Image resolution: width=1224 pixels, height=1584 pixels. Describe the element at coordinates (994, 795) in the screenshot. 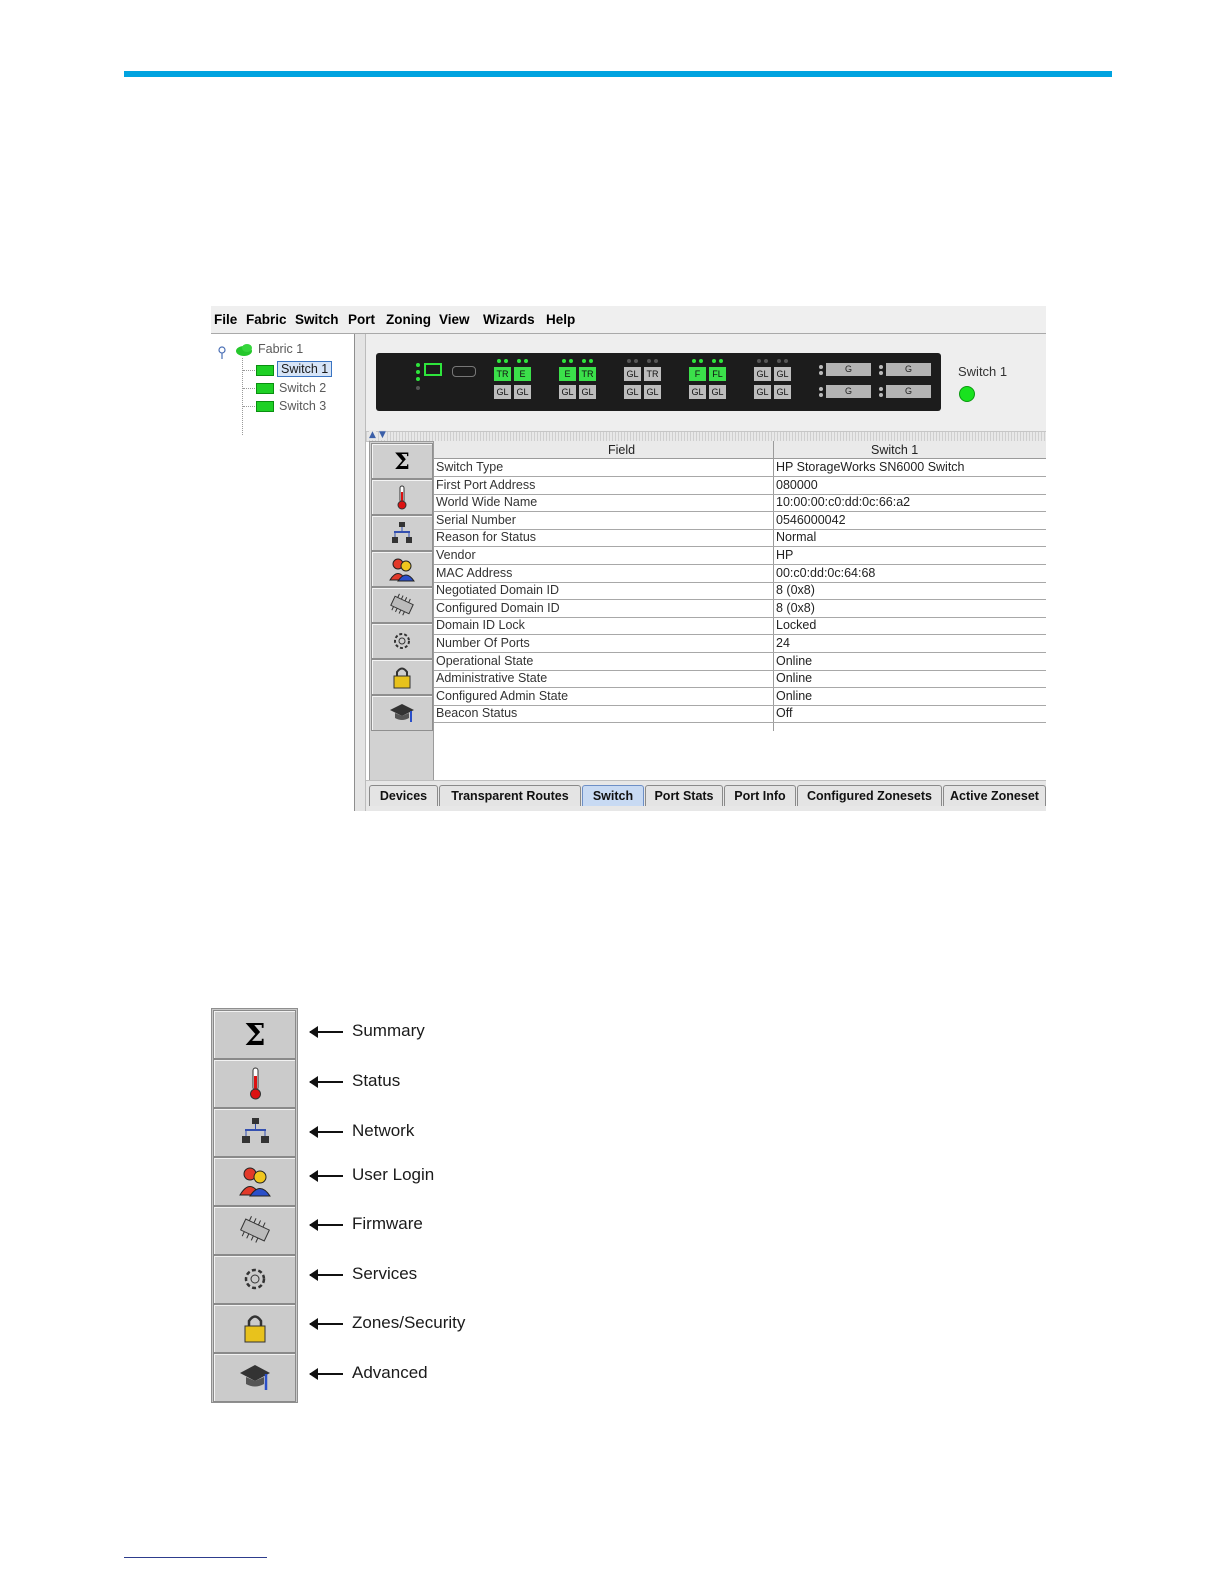

I see `tab-active-zoneset: Active Zoneset` at that location.